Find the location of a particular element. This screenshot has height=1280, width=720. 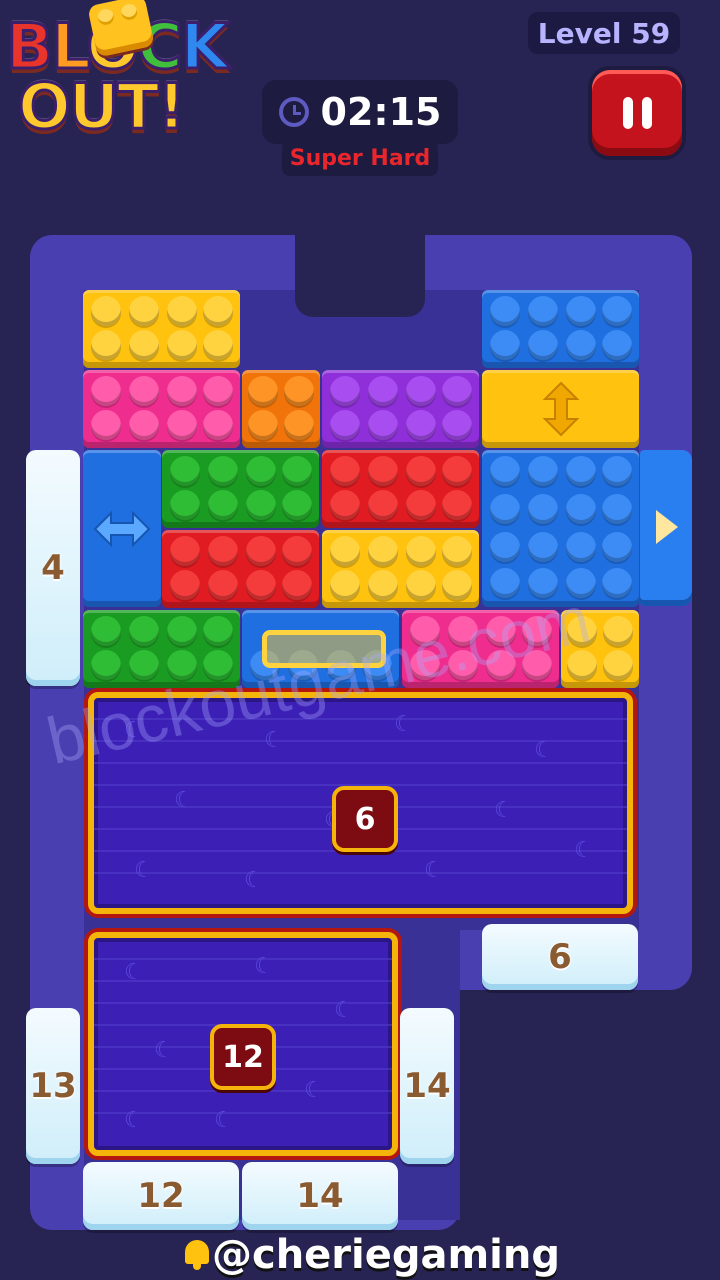

timer: 02:15 is located at coordinates (360, 112).